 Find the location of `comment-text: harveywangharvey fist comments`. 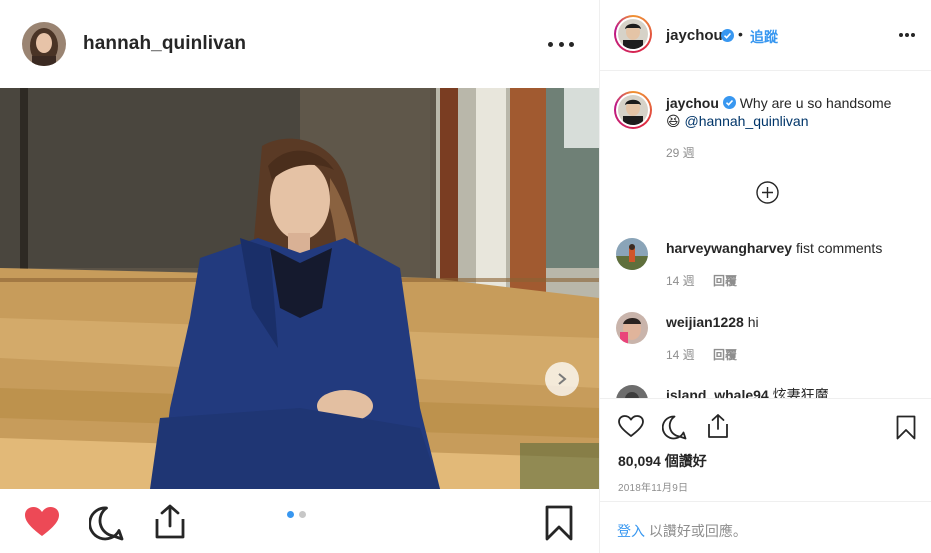

comment-text: harveywangharvey fist comments is located at coordinates (774, 248).